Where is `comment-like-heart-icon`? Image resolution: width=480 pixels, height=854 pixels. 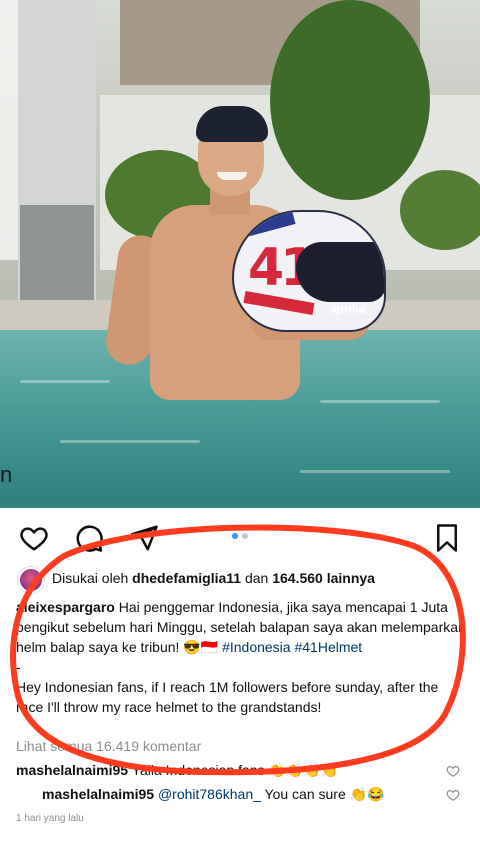
comment-like-heart-icon is located at coordinates (453, 771).